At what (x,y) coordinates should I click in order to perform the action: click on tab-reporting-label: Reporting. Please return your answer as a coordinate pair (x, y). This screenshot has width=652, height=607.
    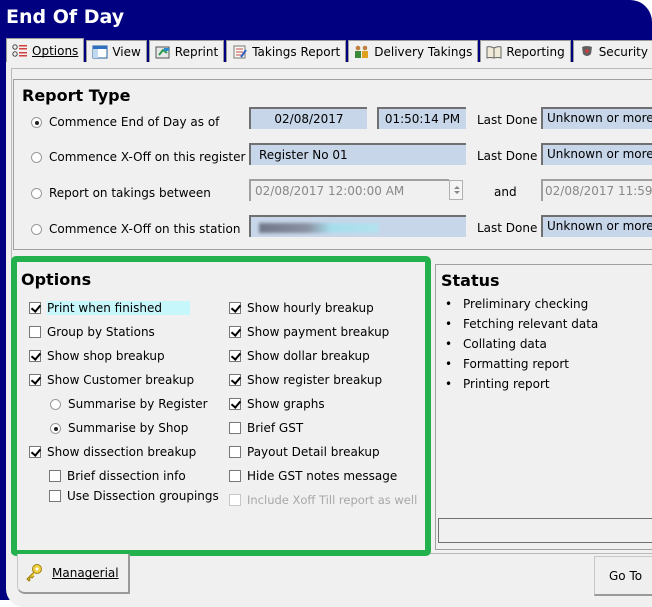
    Looking at the image, I should click on (535, 51).